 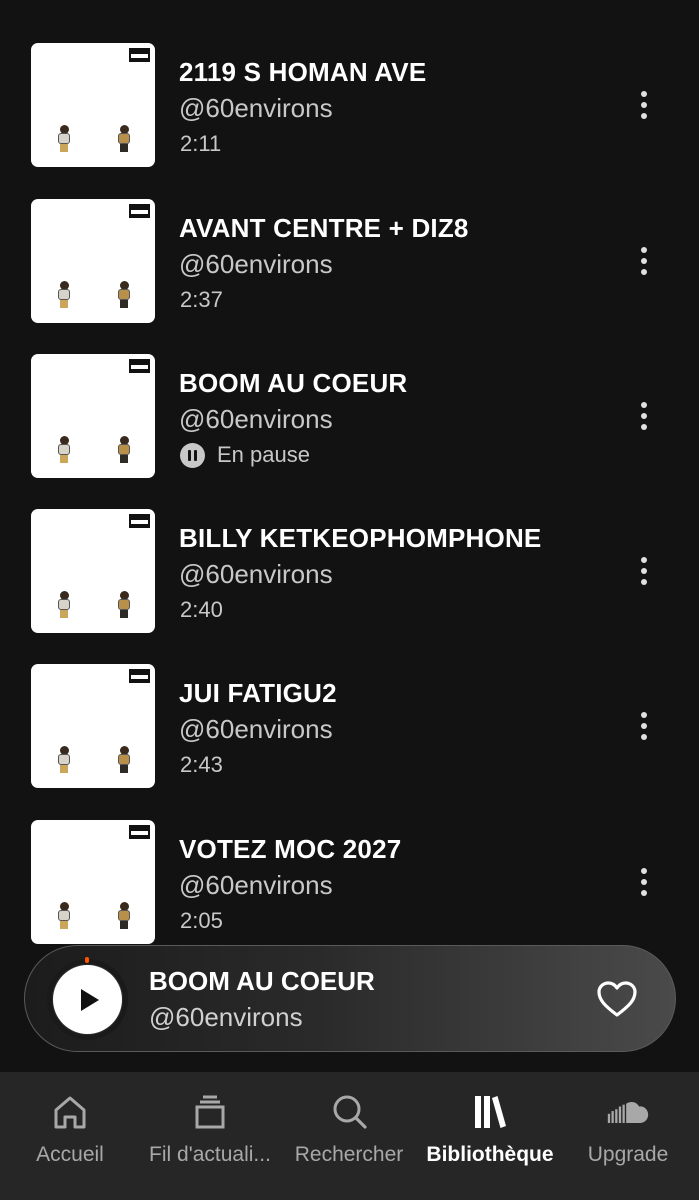 What do you see at coordinates (360, 538) in the screenshot?
I see `track-title: BILLY KETKEOPHOMPHONE` at bounding box center [360, 538].